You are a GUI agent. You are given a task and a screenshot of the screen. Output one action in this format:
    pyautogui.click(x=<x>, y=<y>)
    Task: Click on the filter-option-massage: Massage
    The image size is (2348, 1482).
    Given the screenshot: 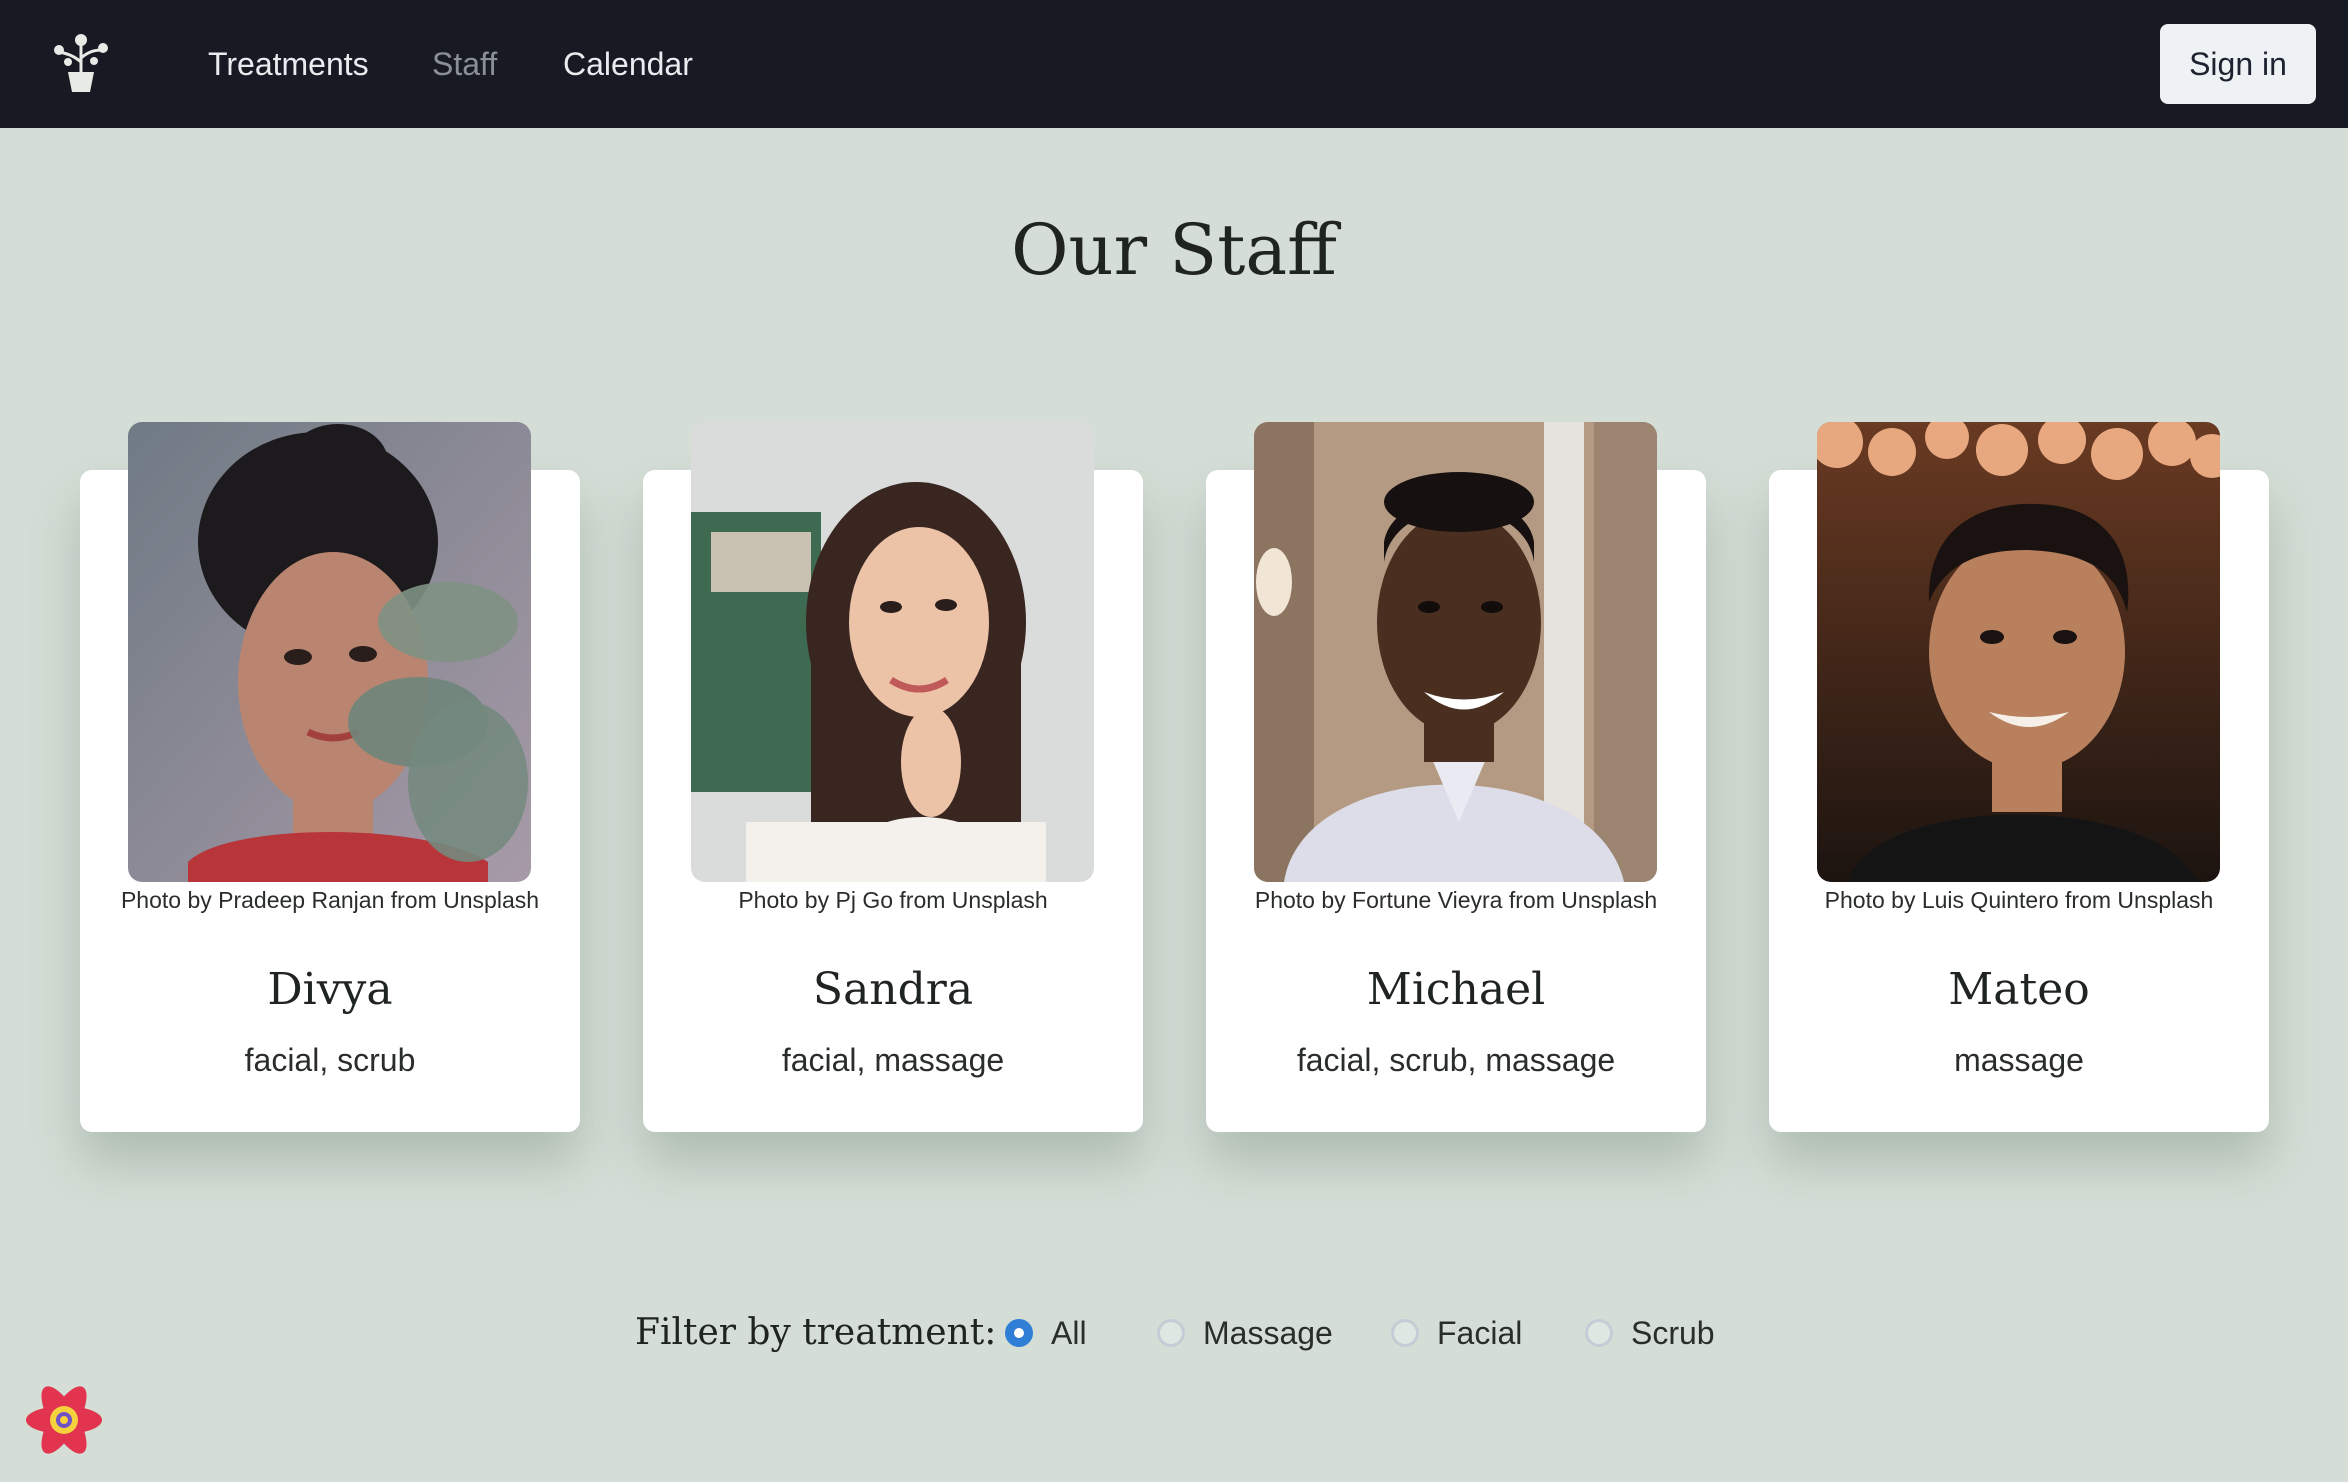 What is the action you would take?
    pyautogui.click(x=1245, y=1333)
    